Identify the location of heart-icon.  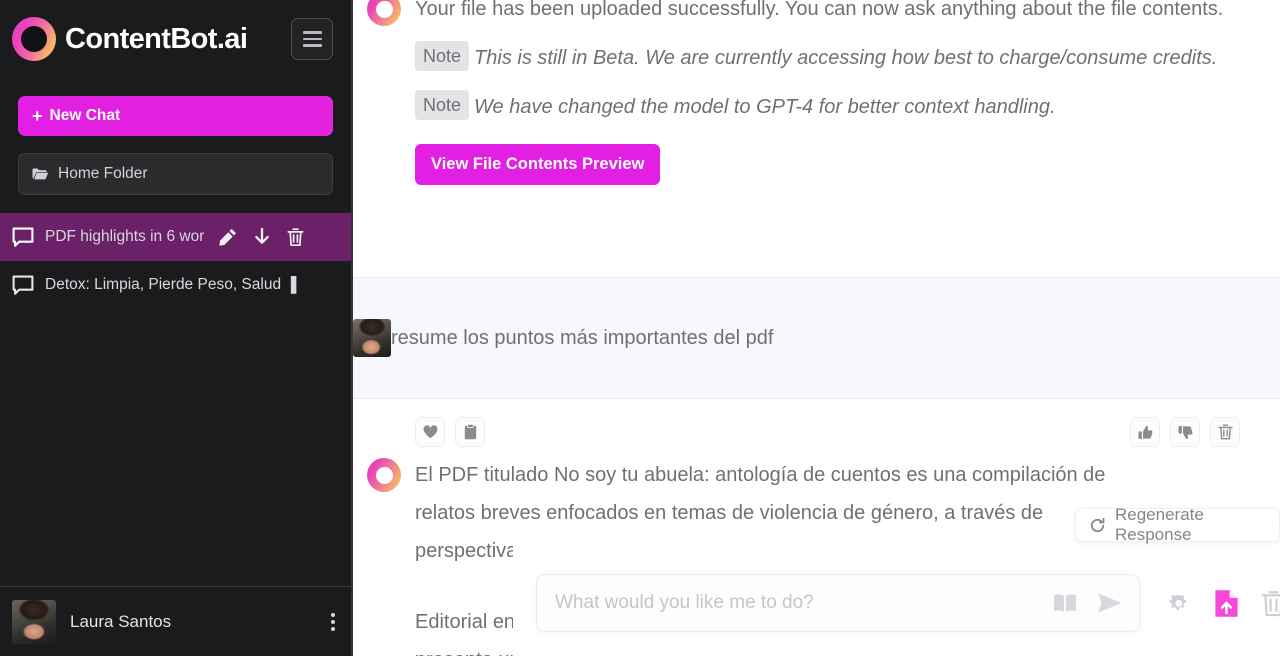
(430, 432).